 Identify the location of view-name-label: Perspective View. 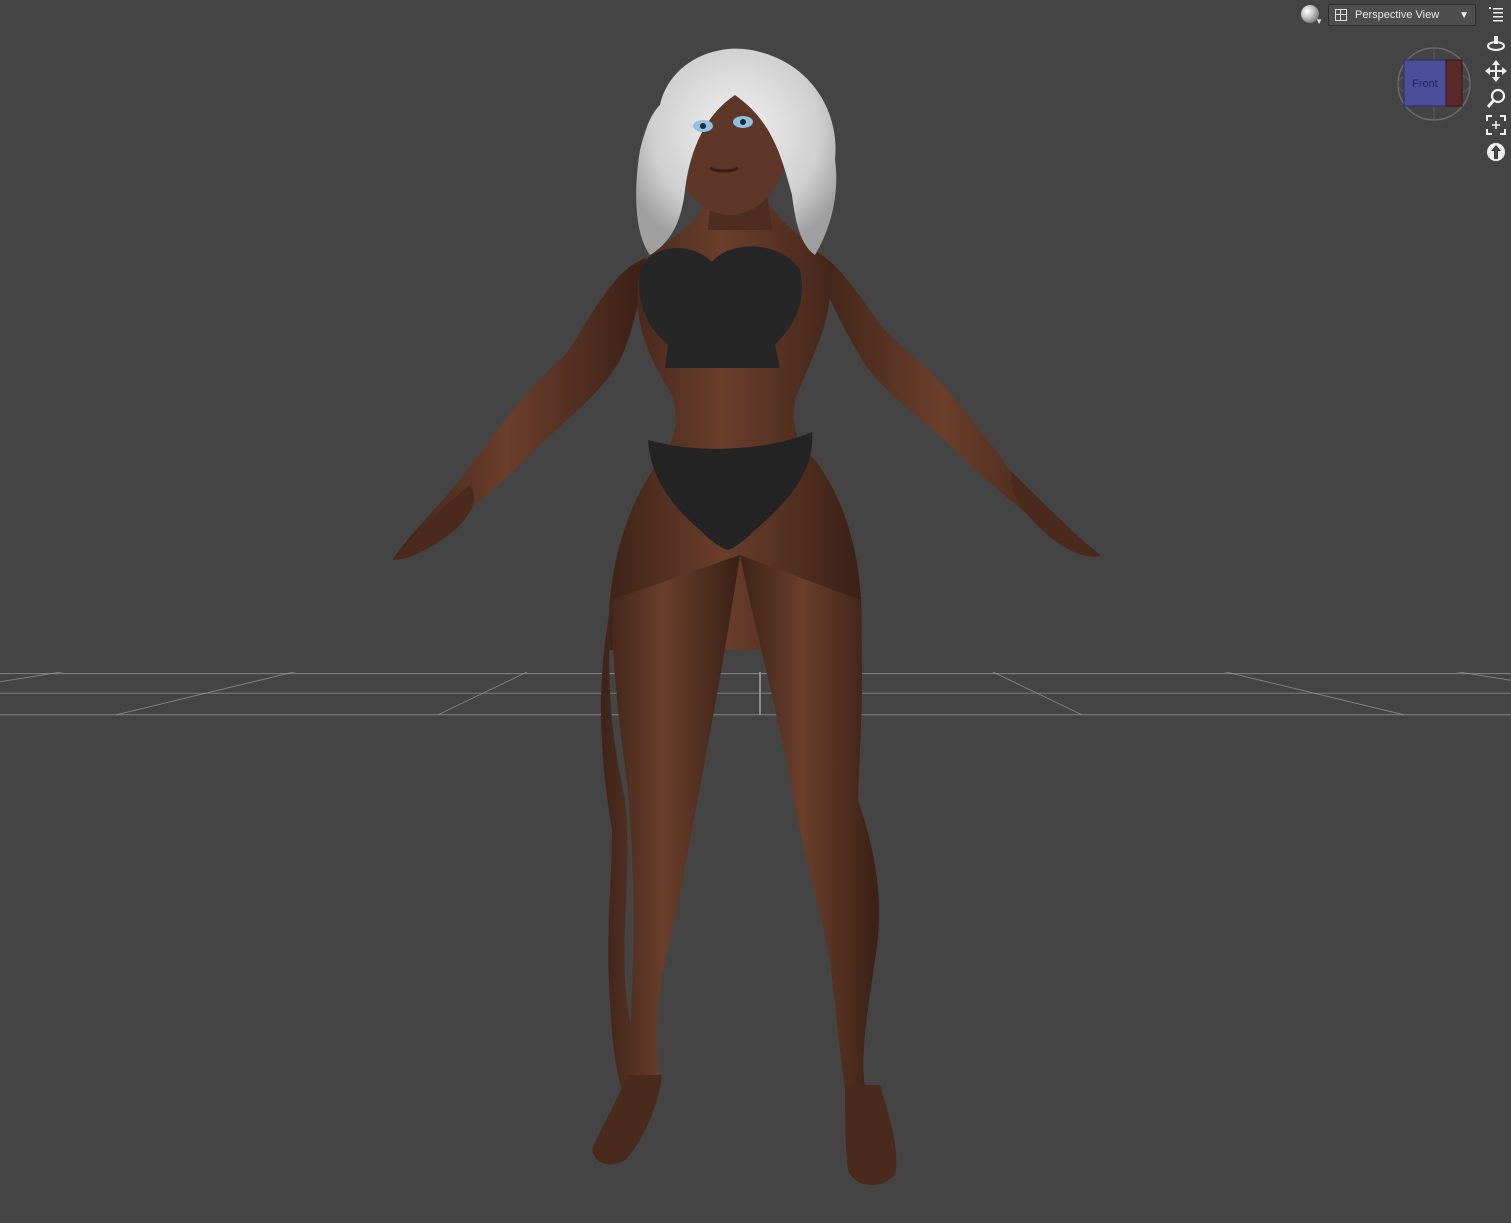
(1397, 15).